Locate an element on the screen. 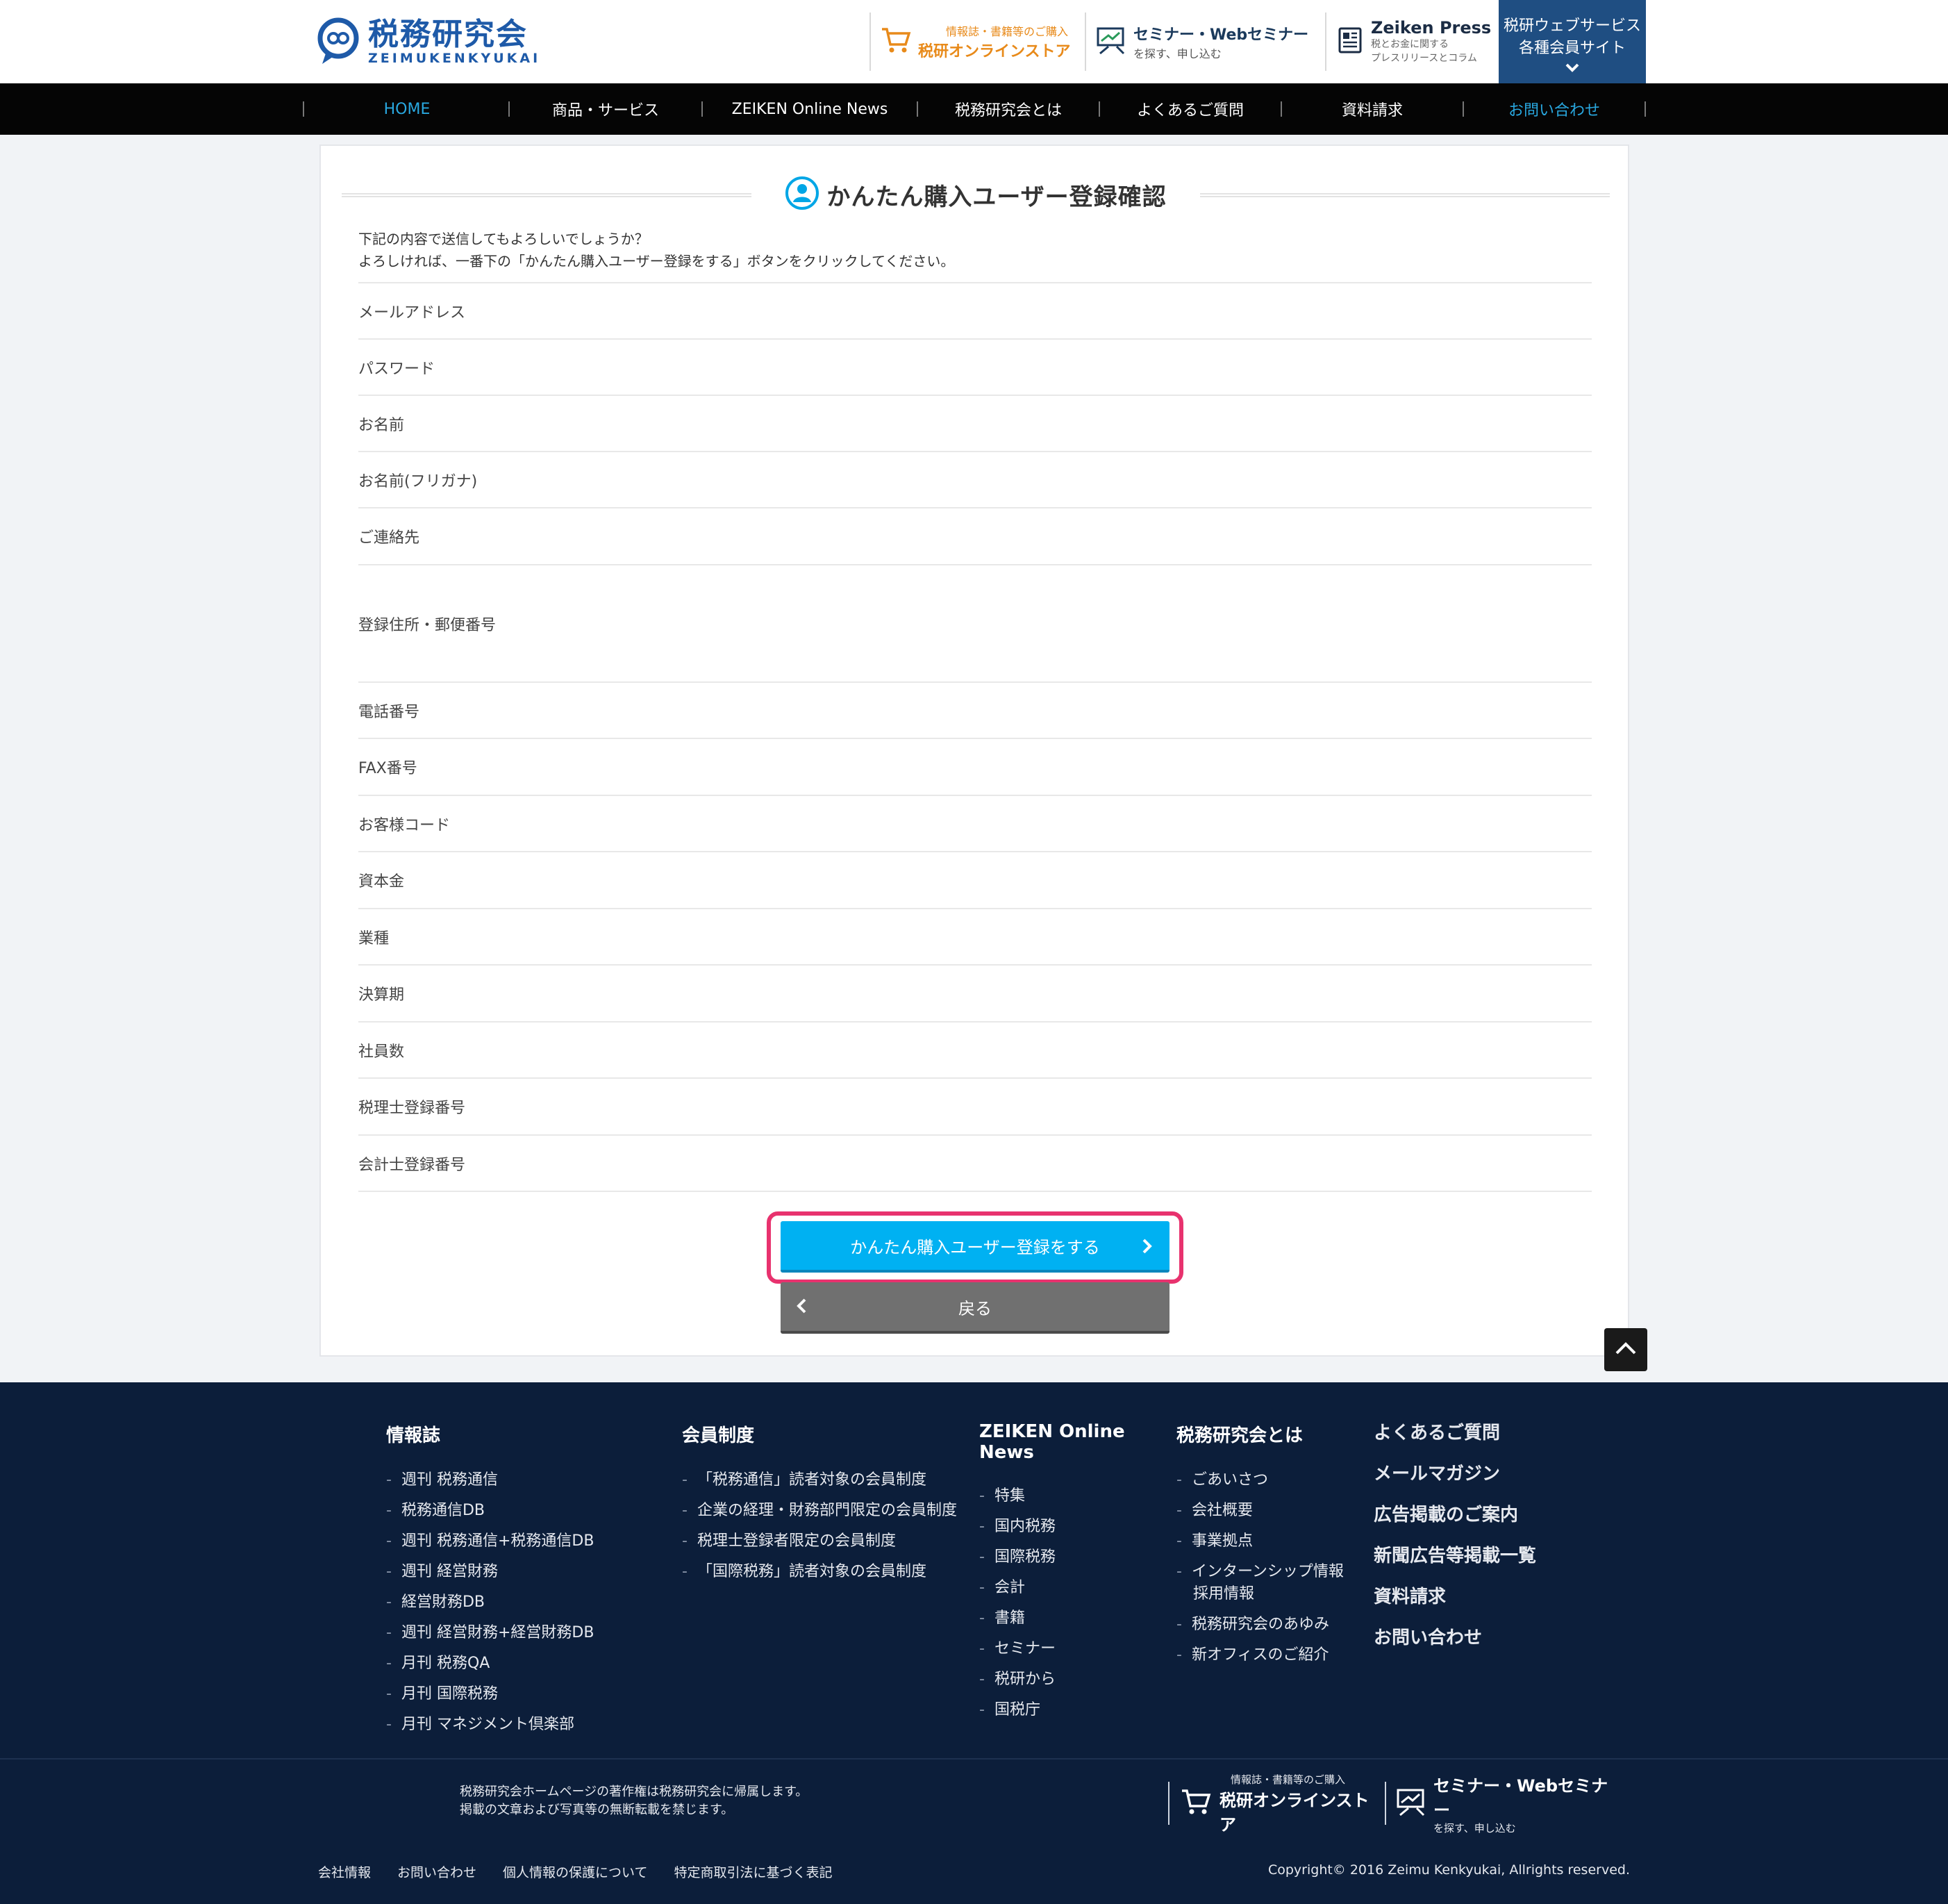  store-subtitle: 情報誌・書籍等のご購入 is located at coordinates (1007, 31).